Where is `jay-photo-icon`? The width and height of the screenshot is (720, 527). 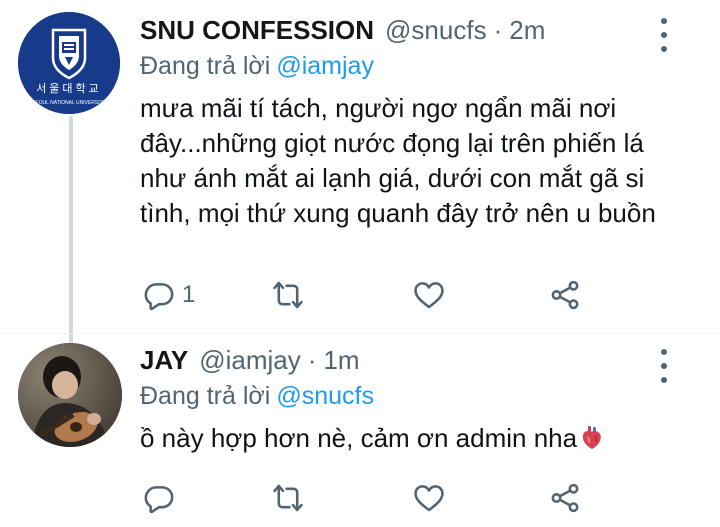
jay-photo-icon is located at coordinates (70, 395).